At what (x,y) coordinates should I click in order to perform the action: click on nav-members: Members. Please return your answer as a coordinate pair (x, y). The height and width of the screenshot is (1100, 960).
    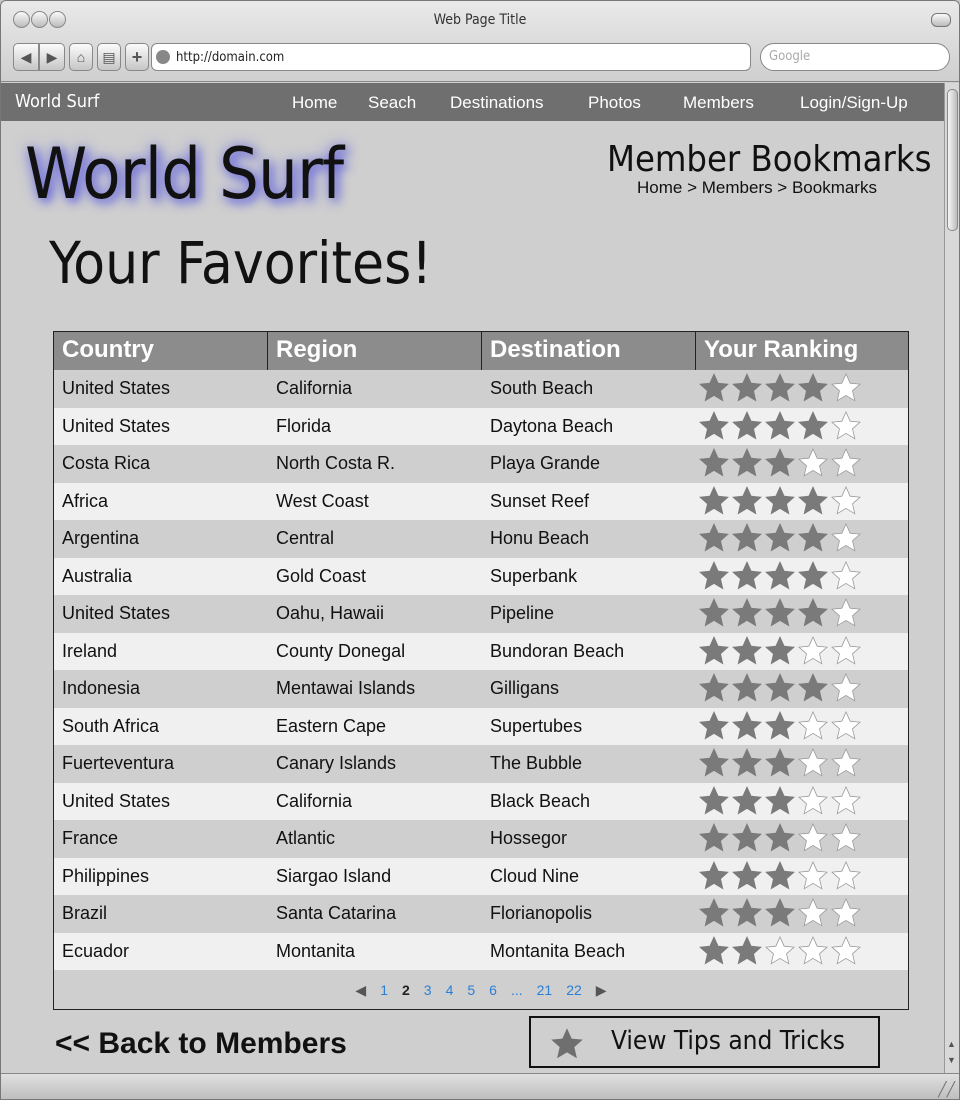
    Looking at the image, I should click on (718, 103).